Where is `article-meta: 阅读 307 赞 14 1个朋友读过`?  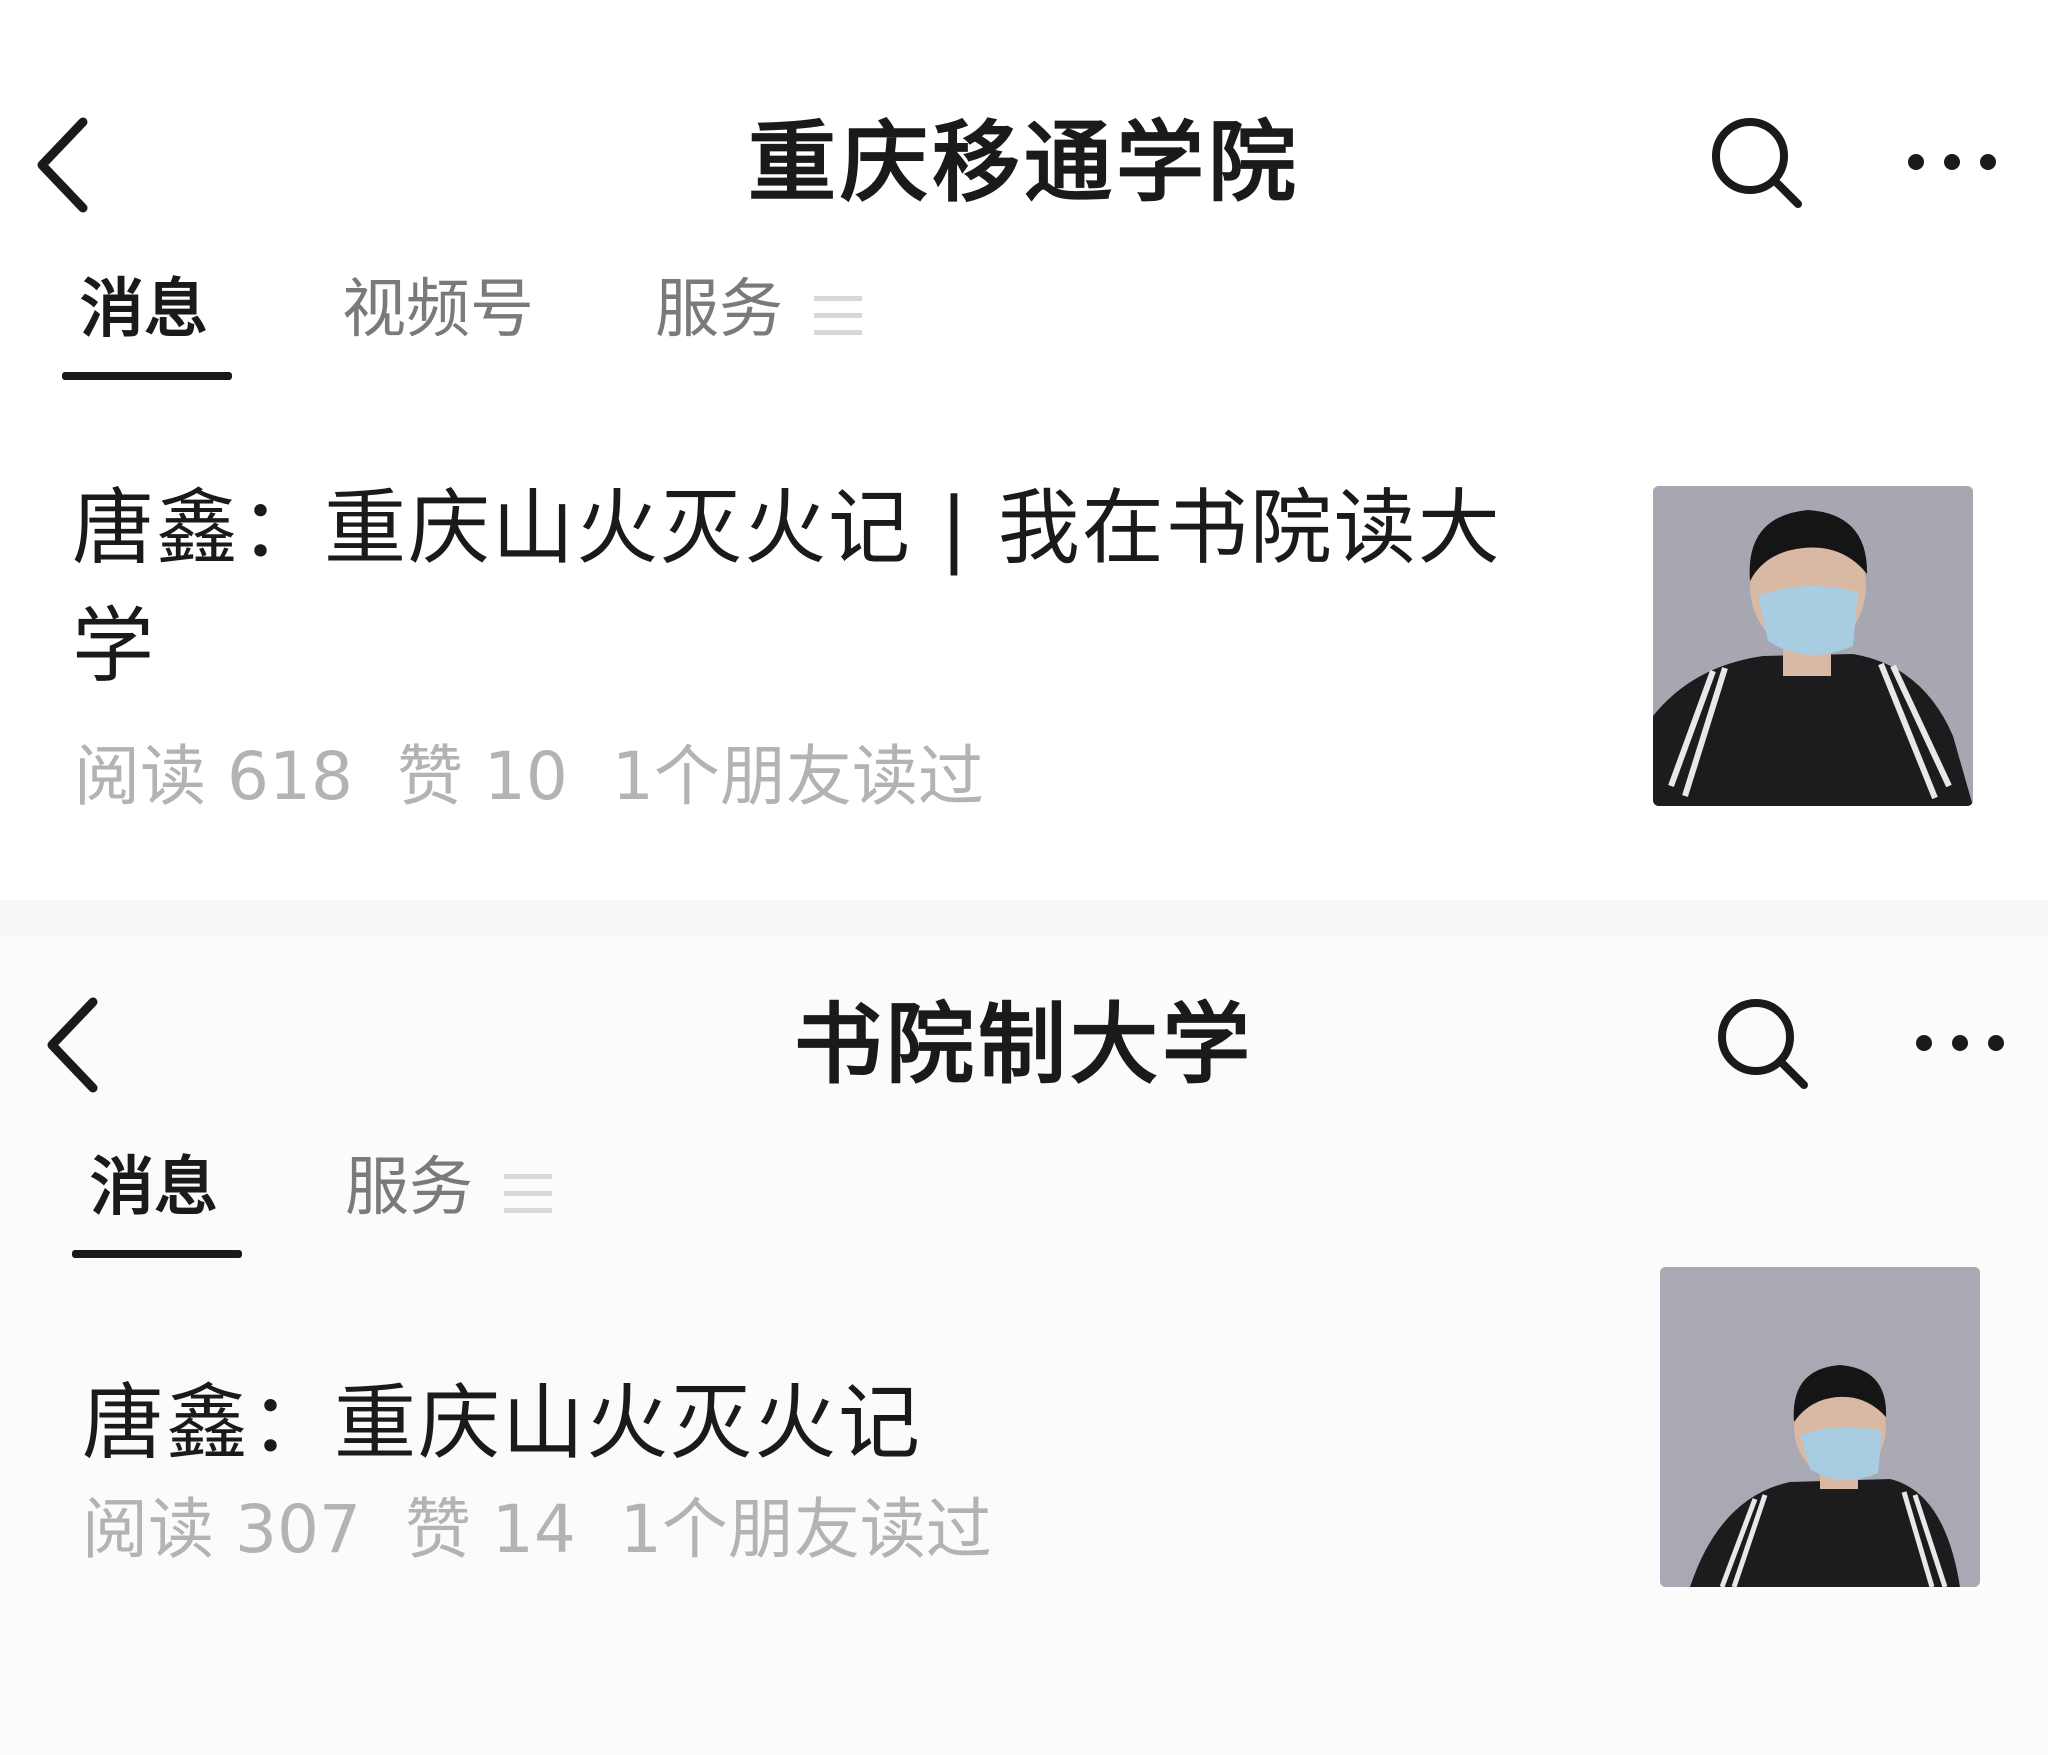
article-meta: 阅读 307 赞 14 1个朋友读过 is located at coordinates (559, 1530).